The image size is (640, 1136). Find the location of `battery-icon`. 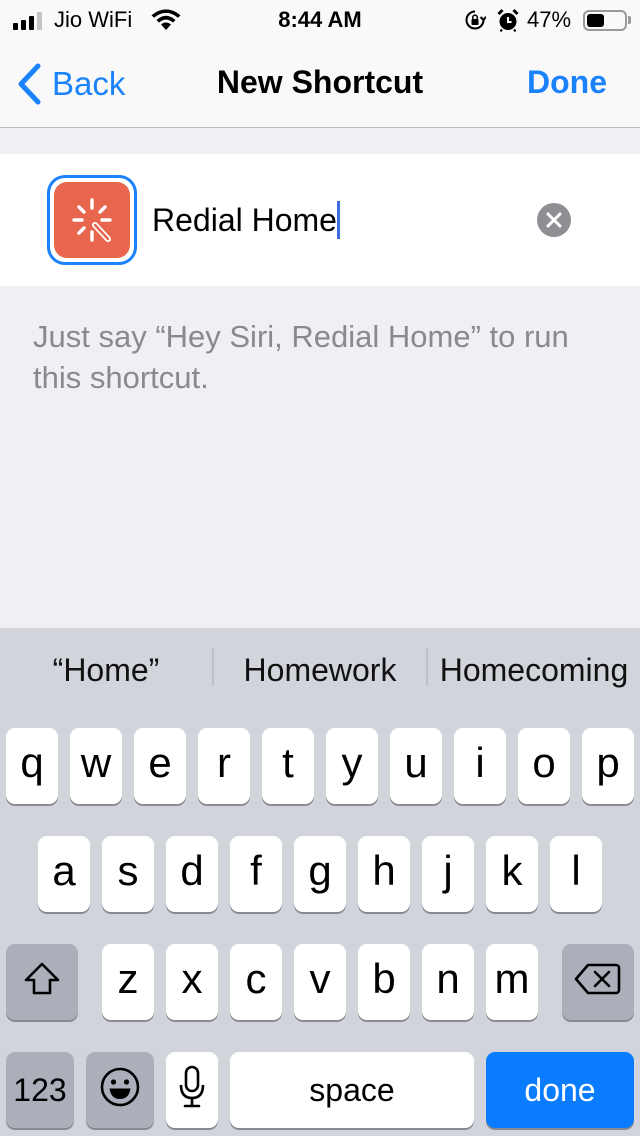

battery-icon is located at coordinates (605, 20).